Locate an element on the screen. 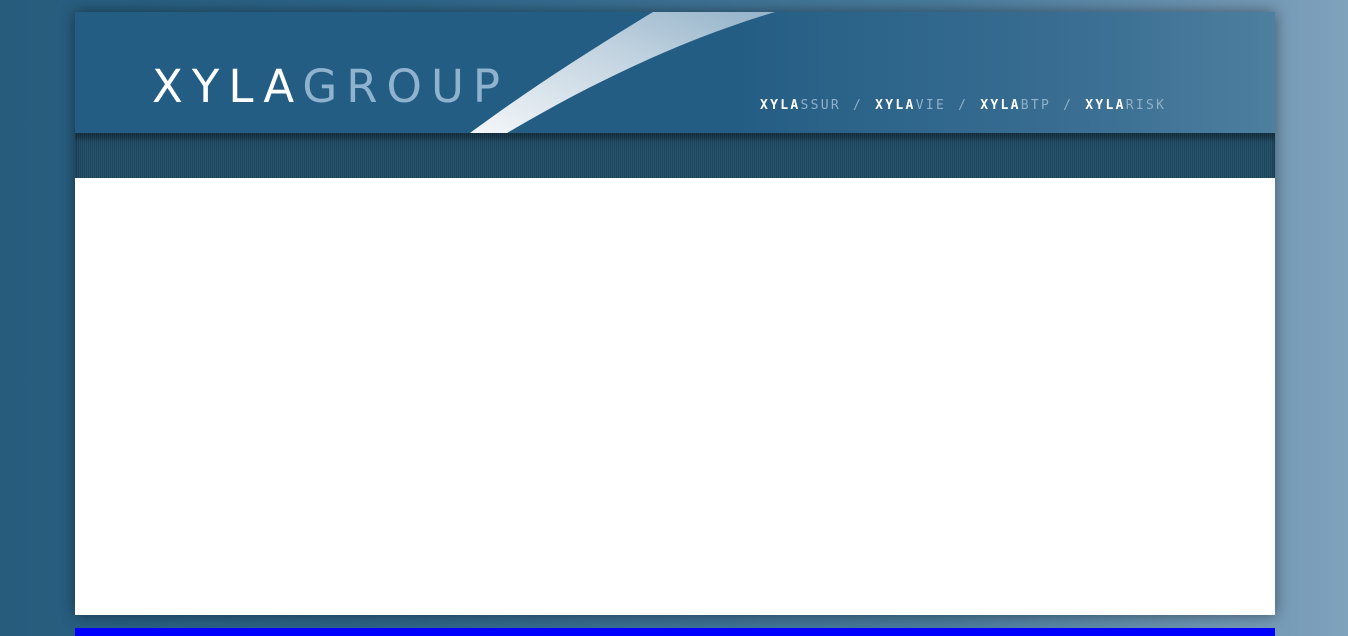  logo-part-xyla: XYLA is located at coordinates (227, 86).